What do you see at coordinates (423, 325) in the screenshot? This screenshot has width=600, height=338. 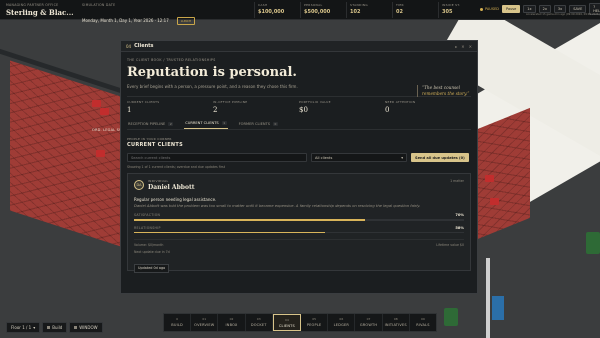 I see `nav-label: RIVALS` at bounding box center [423, 325].